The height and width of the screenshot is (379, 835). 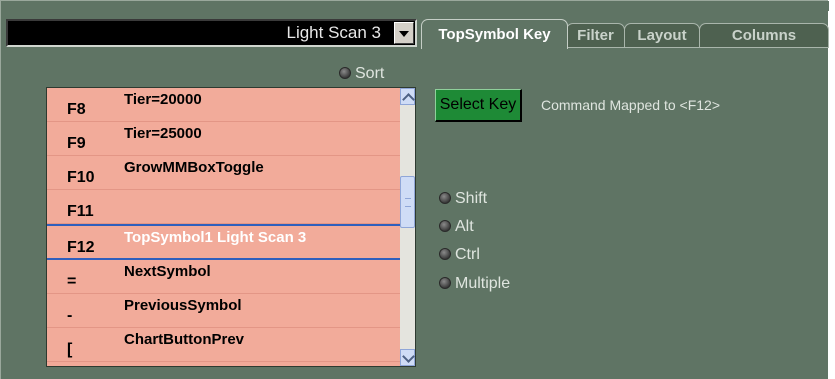 What do you see at coordinates (70, 315) in the screenshot?
I see `key-label: -` at bounding box center [70, 315].